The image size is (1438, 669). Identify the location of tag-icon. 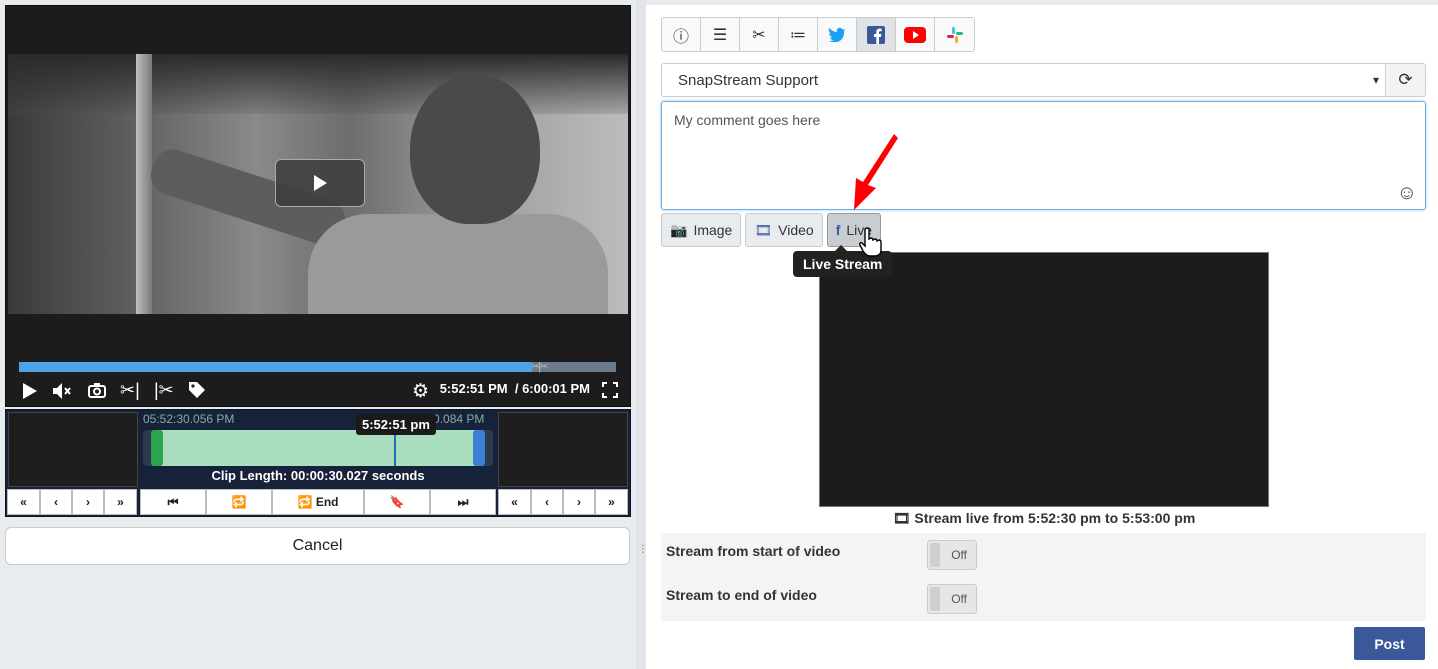
(197, 390).